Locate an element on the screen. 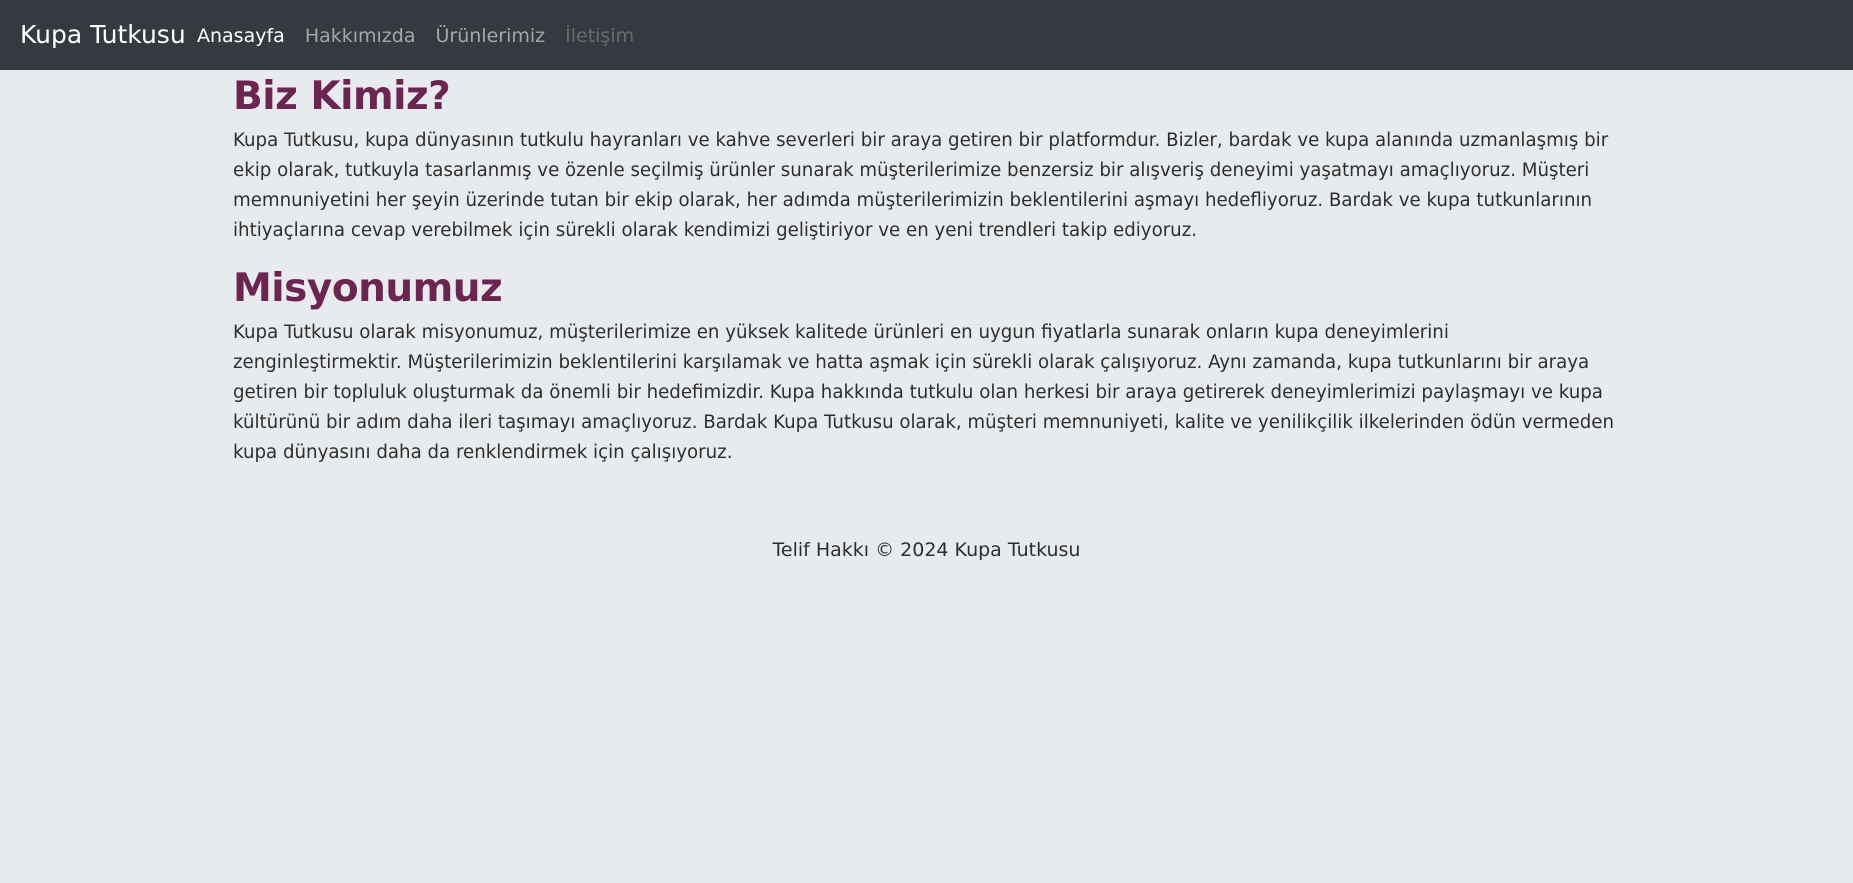 The height and width of the screenshot is (883, 1853). nav-link-iletisim: İletişim is located at coordinates (600, 36).